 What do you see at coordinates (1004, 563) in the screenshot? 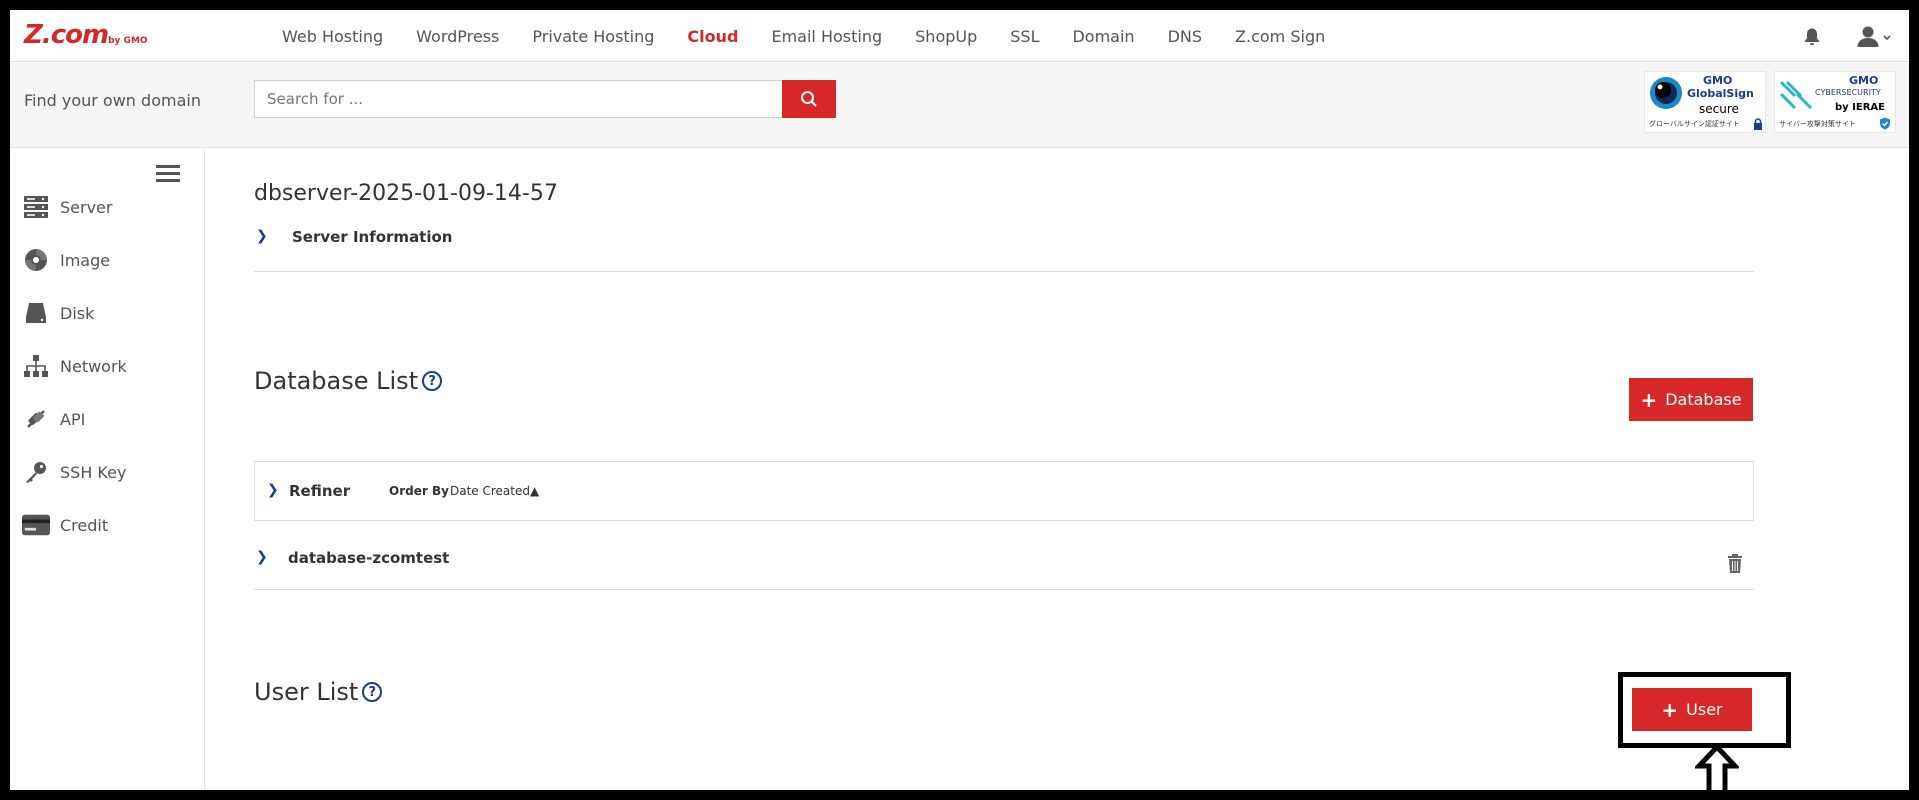
I see `database-row: ❯ database-zcomtest` at bounding box center [1004, 563].